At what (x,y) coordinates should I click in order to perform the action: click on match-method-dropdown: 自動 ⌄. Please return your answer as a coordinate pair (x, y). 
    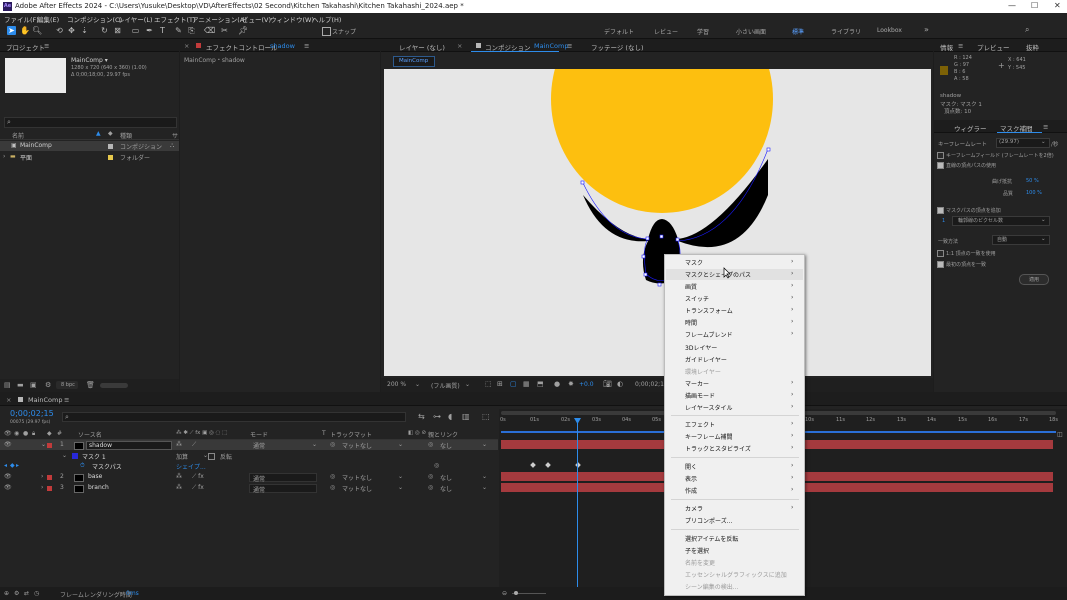
    Looking at the image, I should click on (1021, 240).